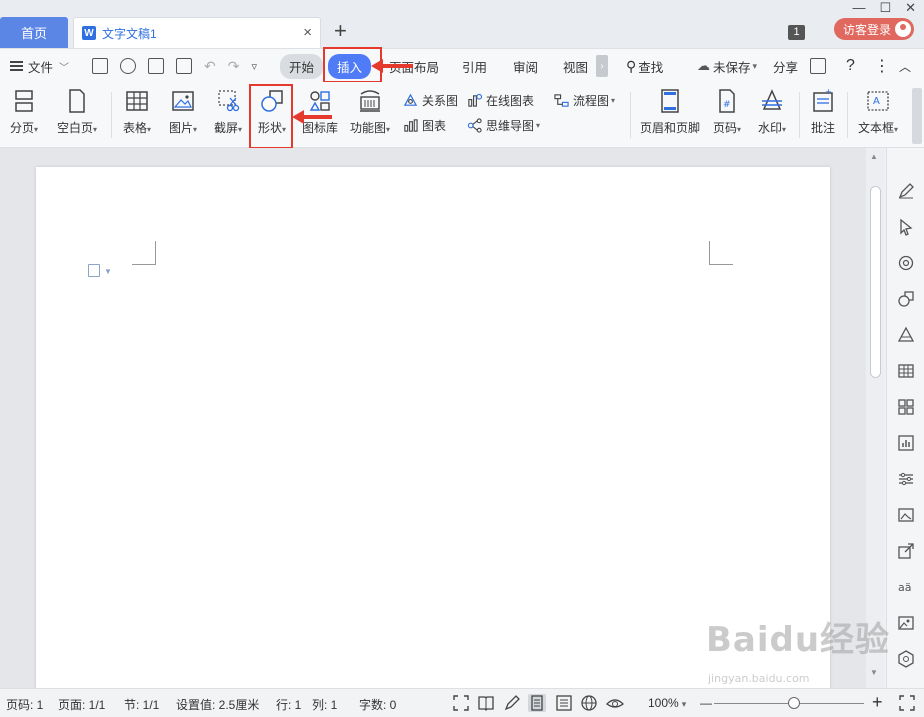  I want to click on tab-review: 审阅, so click(525, 66).